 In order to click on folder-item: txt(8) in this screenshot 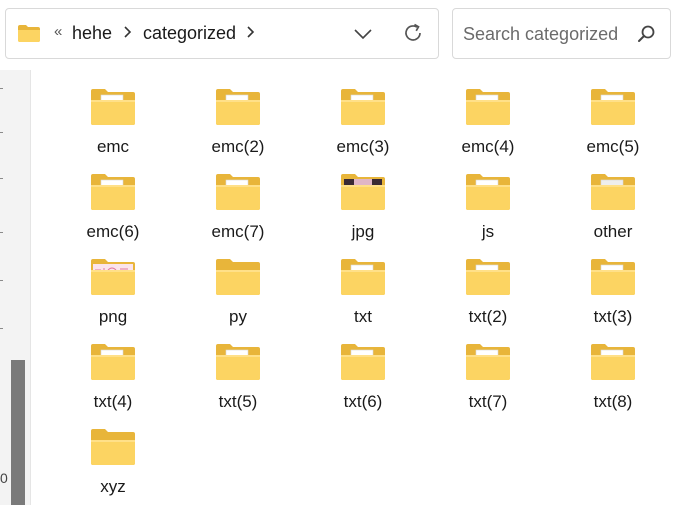, I will do `click(613, 376)`.